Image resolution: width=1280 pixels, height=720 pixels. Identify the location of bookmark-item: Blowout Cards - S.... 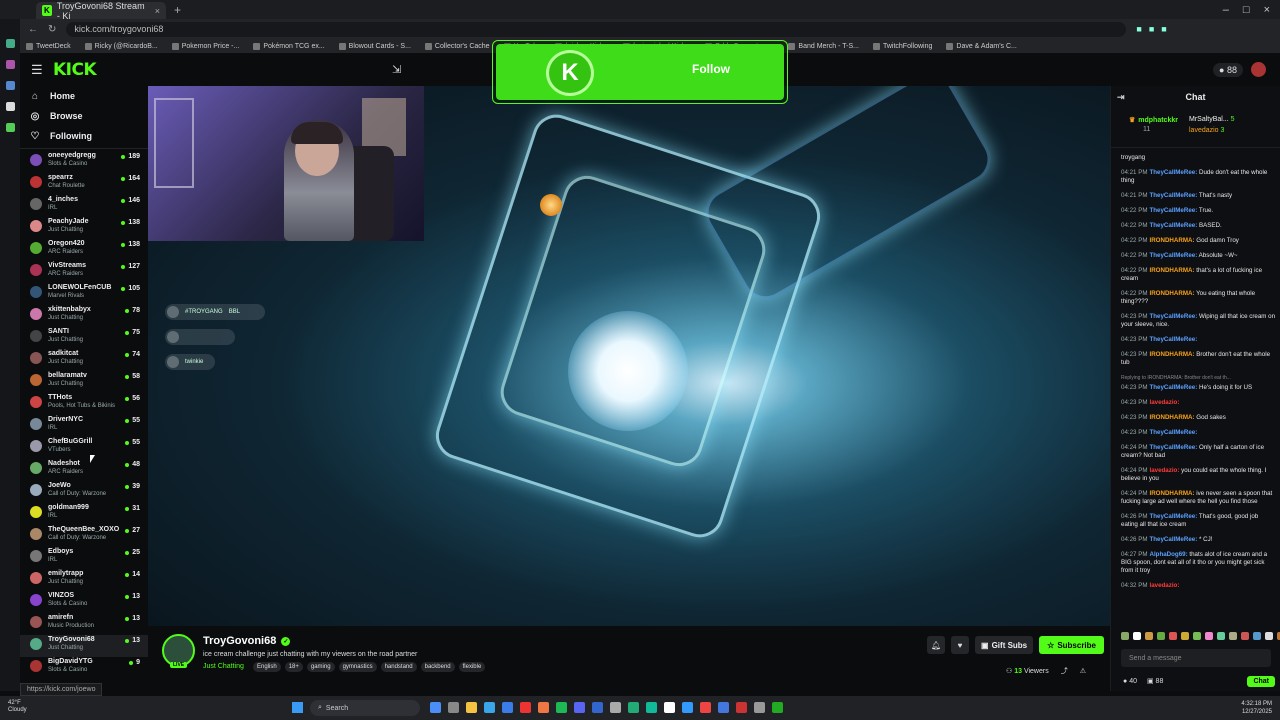
(374, 46).